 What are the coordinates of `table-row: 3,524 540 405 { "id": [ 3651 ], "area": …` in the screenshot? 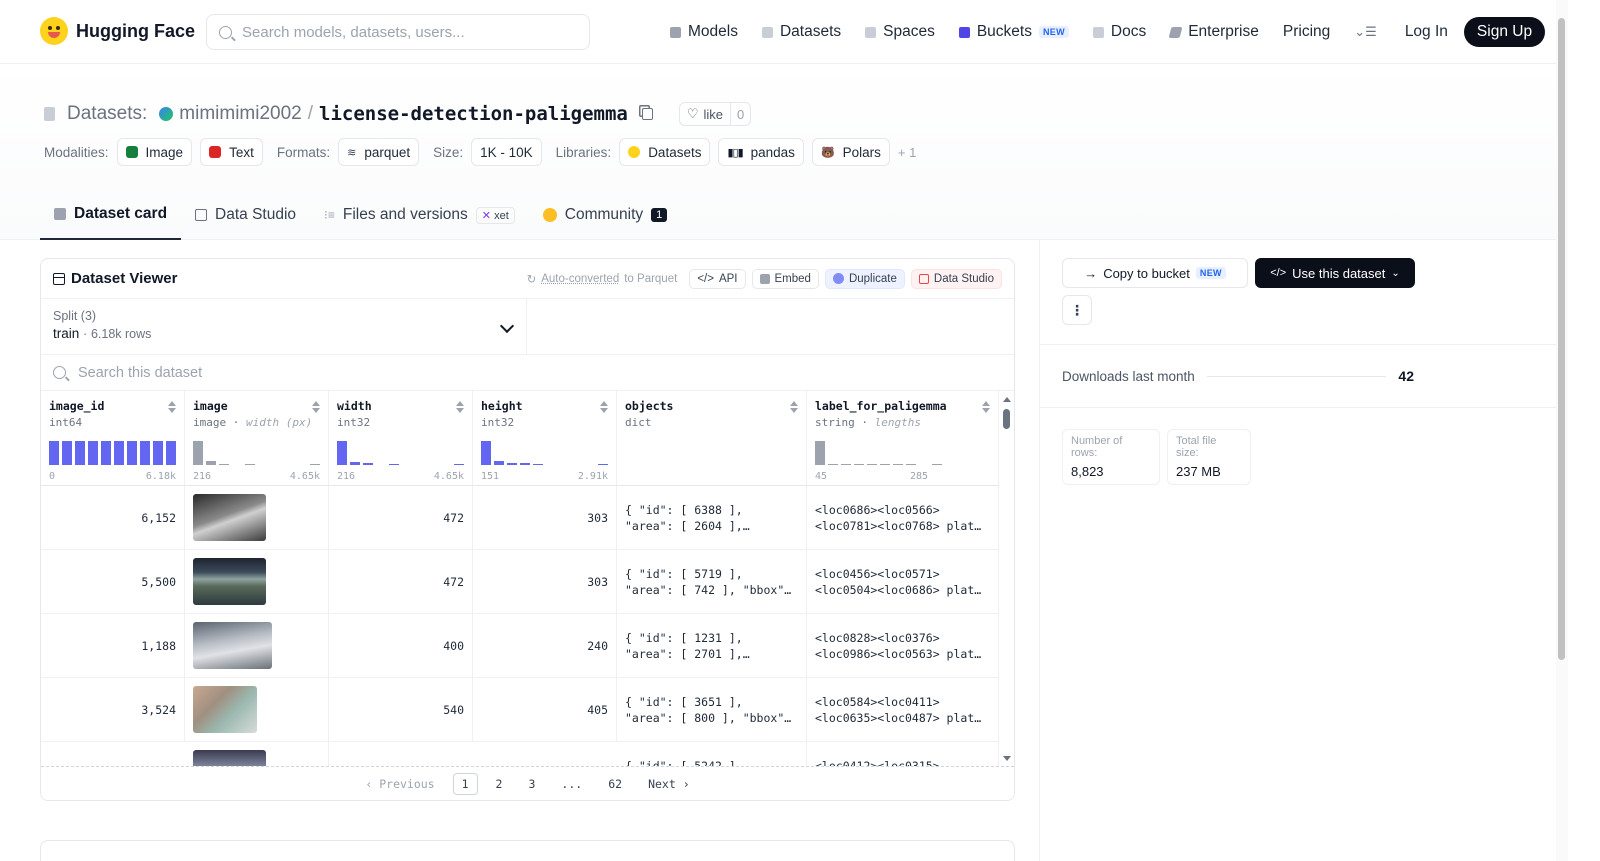 It's located at (527, 710).